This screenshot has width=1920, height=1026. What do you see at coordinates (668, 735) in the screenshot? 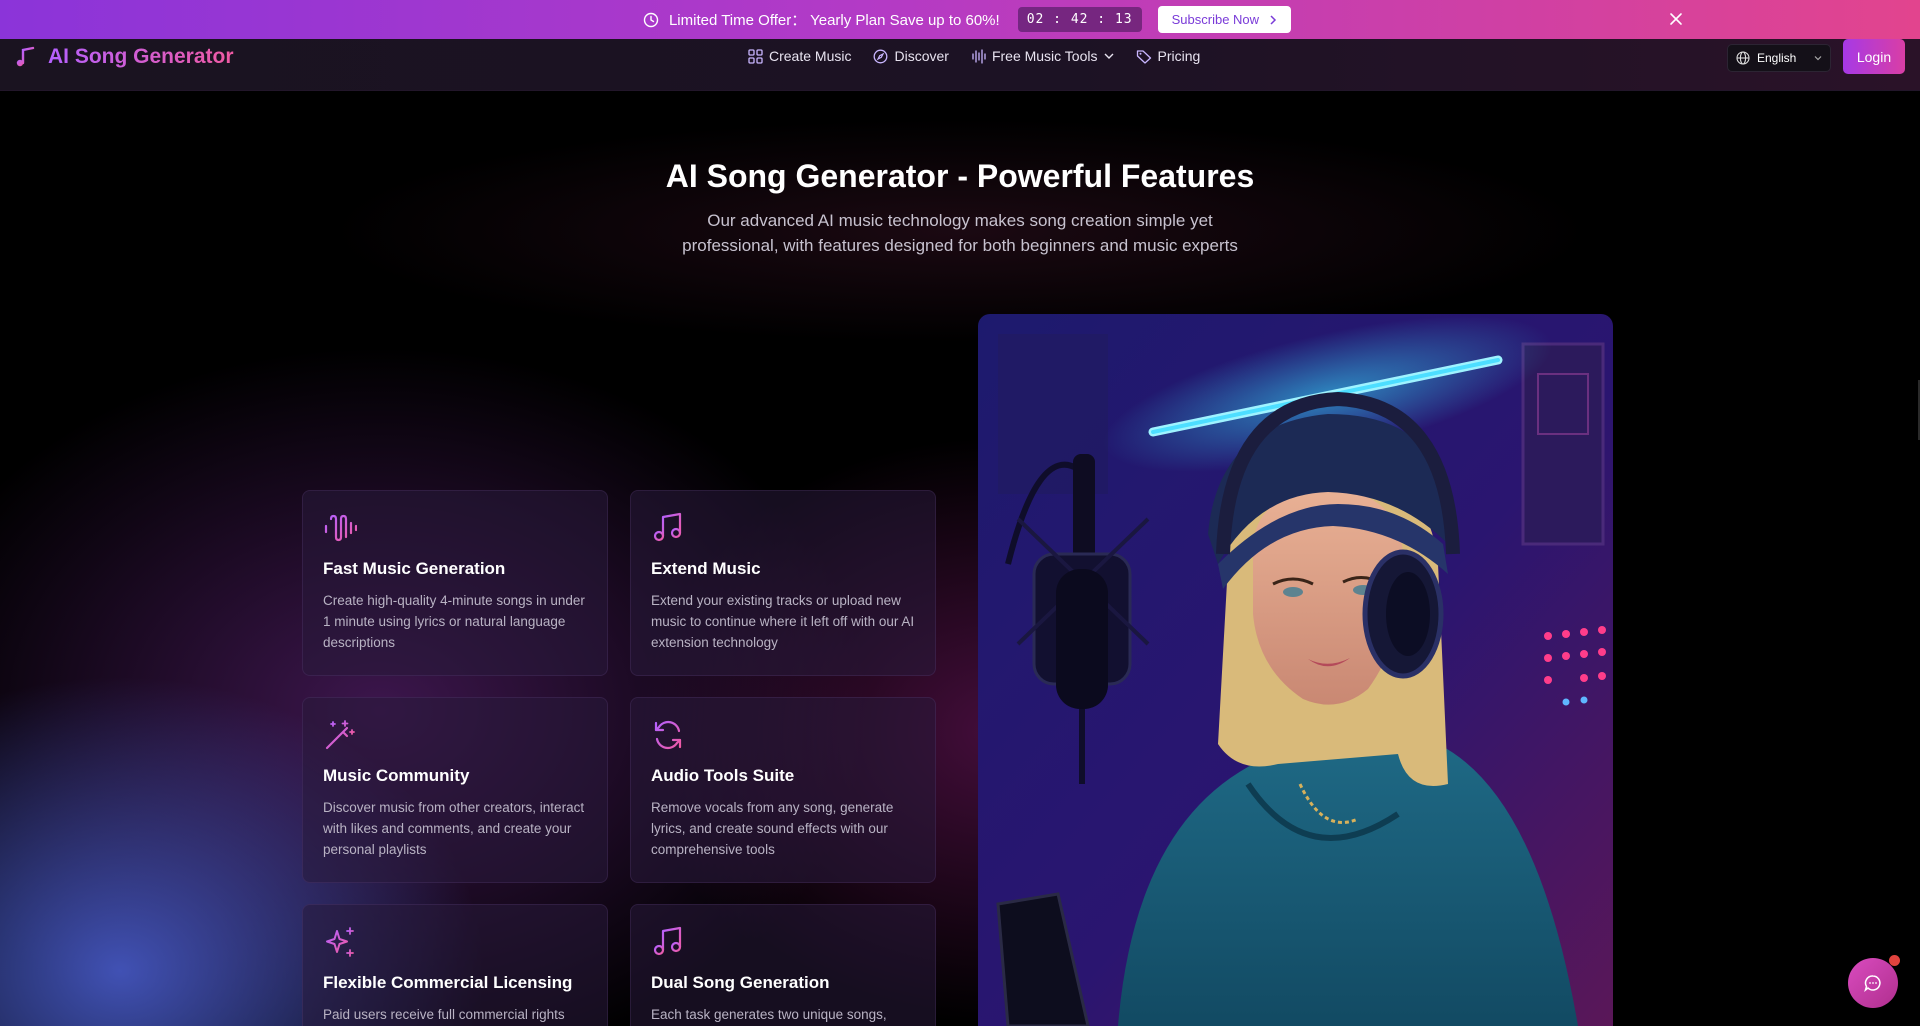
I see `refresh-icon` at bounding box center [668, 735].